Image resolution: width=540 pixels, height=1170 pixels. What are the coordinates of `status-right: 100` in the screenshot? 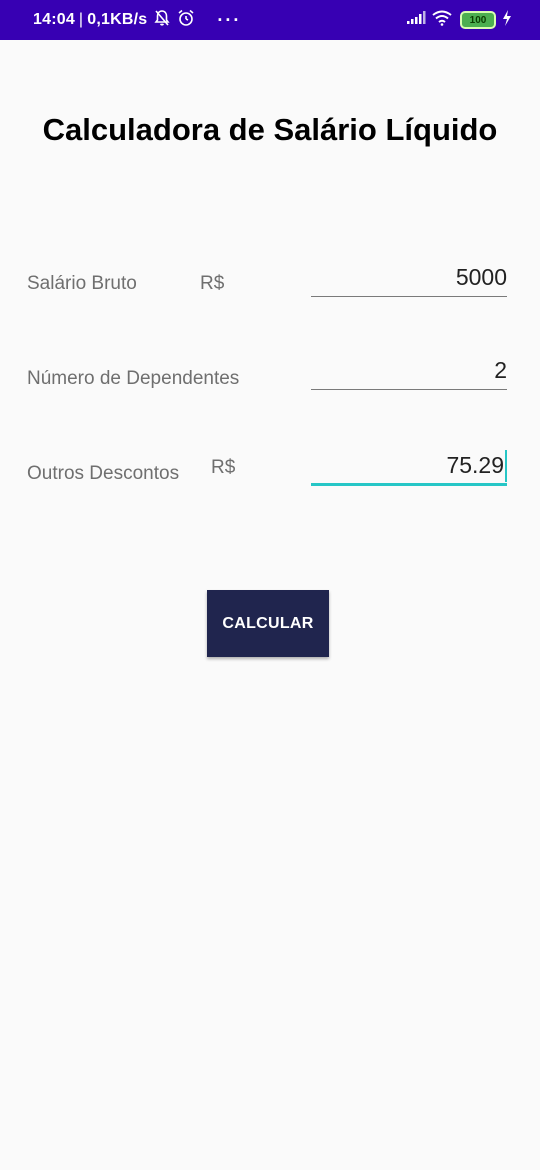 It's located at (456, 20).